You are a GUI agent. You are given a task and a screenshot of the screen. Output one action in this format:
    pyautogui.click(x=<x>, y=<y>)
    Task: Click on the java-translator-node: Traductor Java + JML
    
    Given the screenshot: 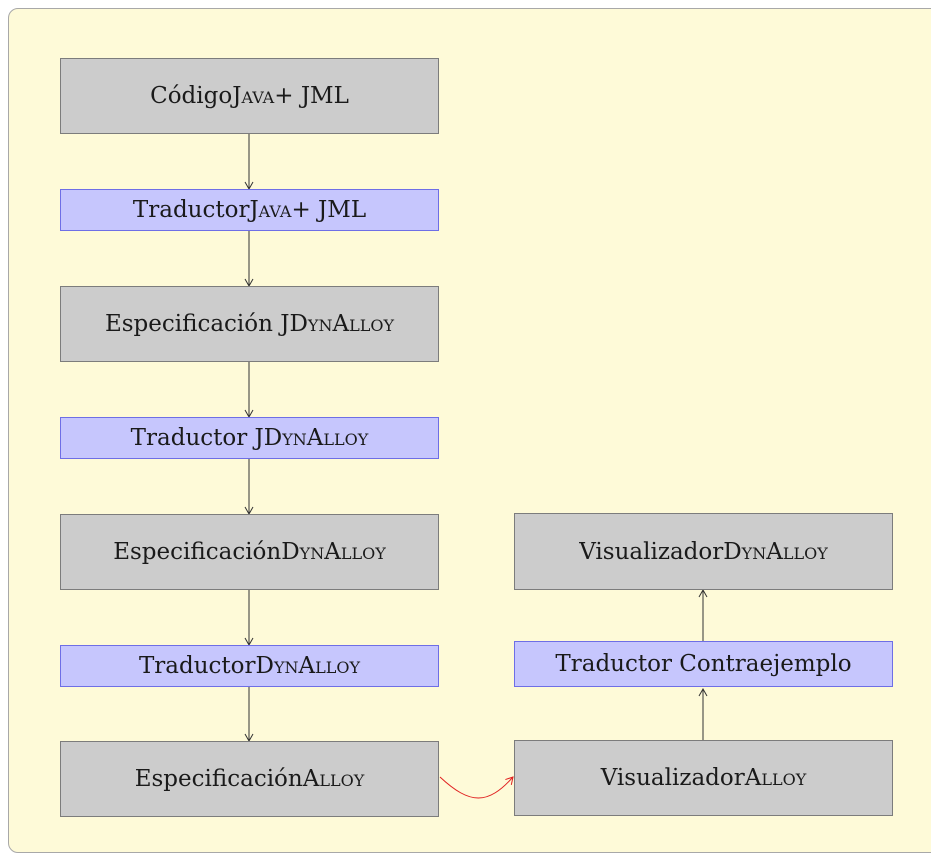 What is the action you would take?
    pyautogui.click(x=249, y=210)
    